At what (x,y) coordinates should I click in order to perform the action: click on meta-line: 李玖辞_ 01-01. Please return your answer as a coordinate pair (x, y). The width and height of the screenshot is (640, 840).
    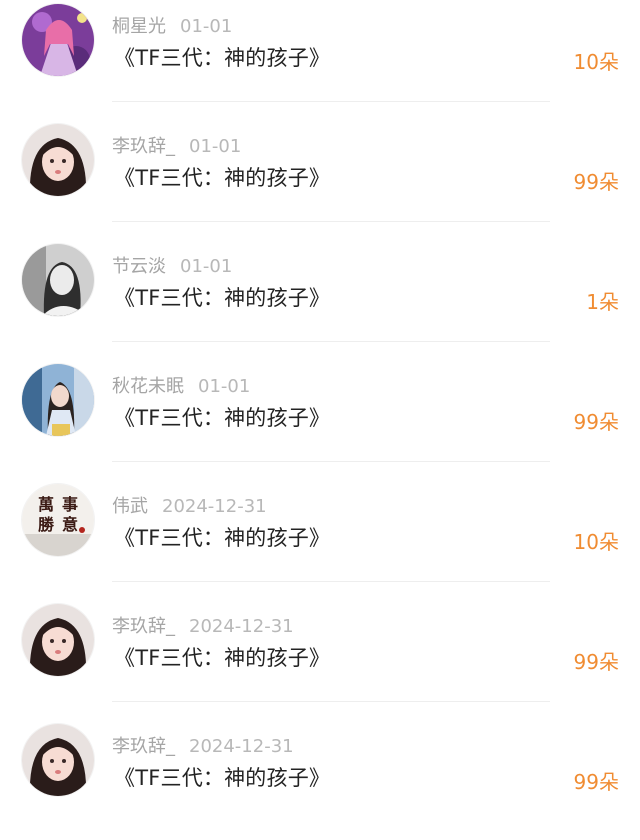
    Looking at the image, I should click on (176, 145).